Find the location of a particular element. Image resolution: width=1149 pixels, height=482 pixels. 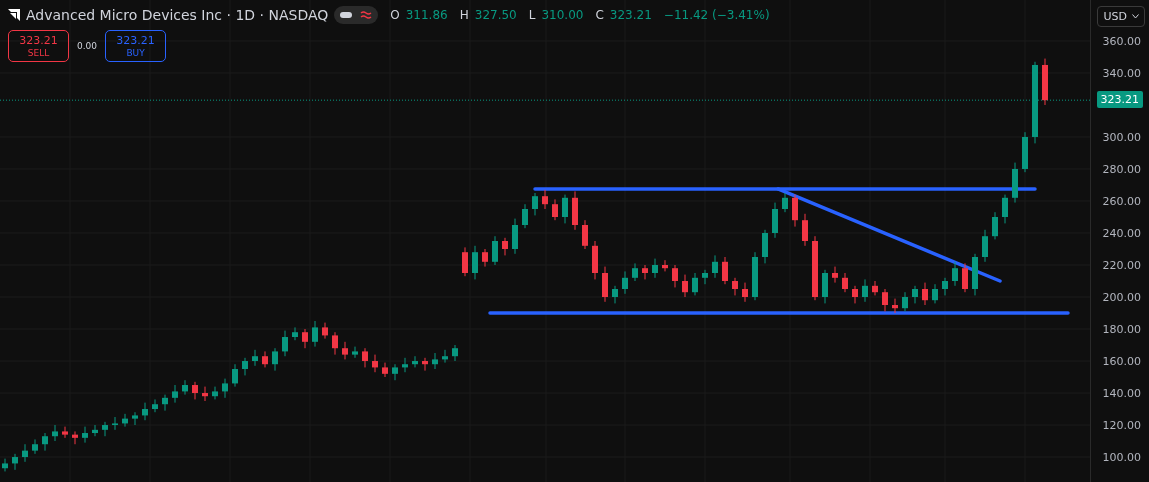

ohlc-value: 311.86 is located at coordinates (426, 15).